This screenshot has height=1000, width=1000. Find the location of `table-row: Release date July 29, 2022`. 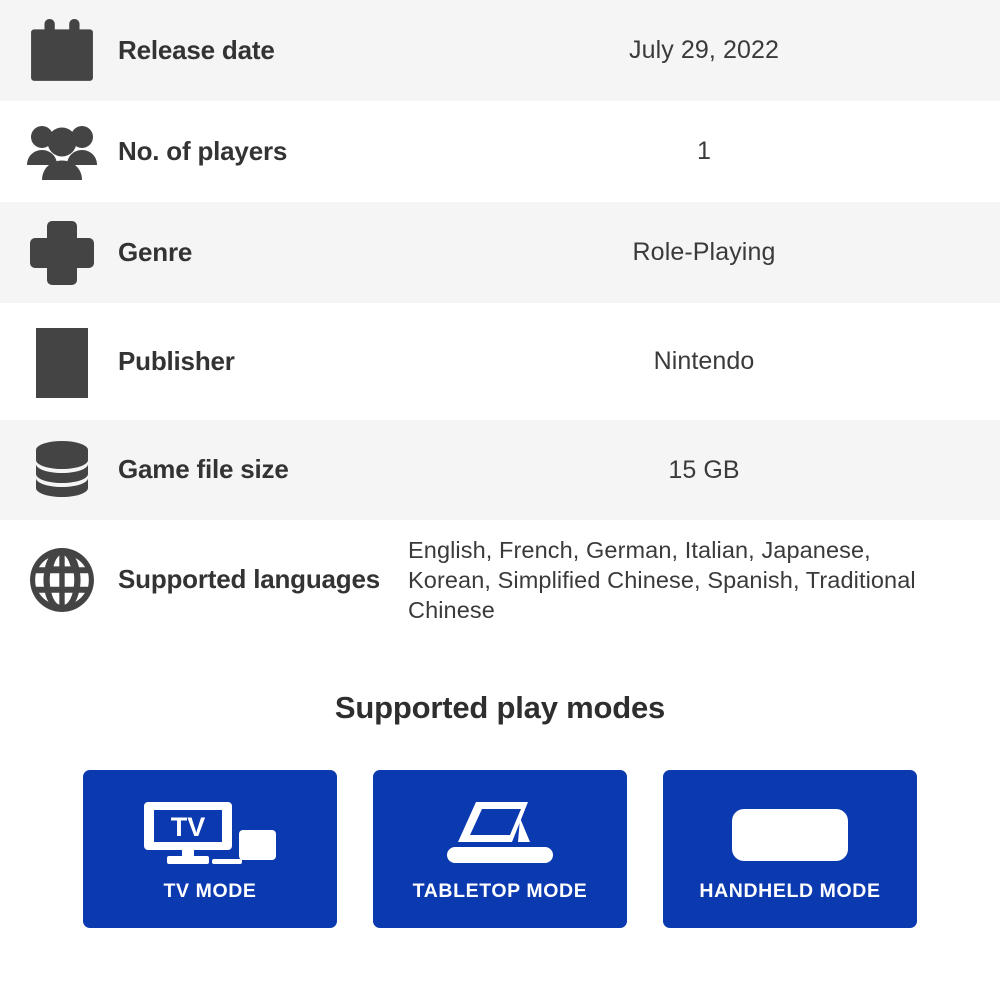

table-row: Release date July 29, 2022 is located at coordinates (500, 50).